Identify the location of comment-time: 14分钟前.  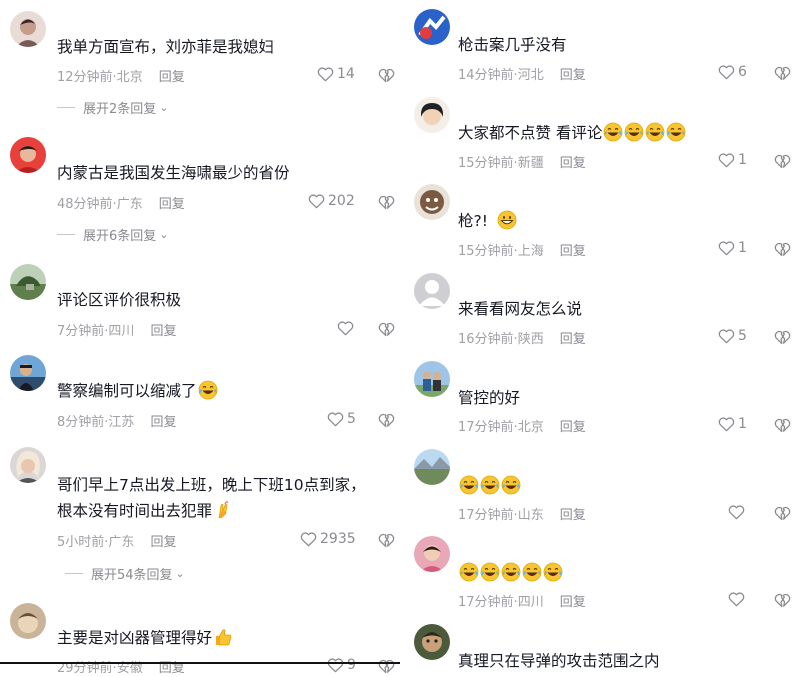
(486, 75).